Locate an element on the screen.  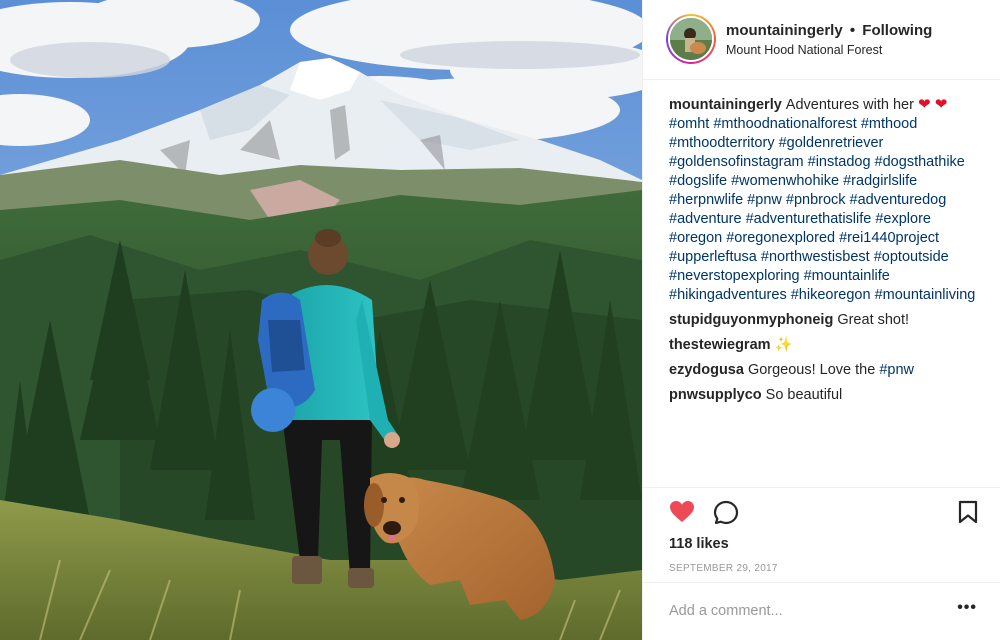
bookmark-icon is located at coordinates (968, 514).